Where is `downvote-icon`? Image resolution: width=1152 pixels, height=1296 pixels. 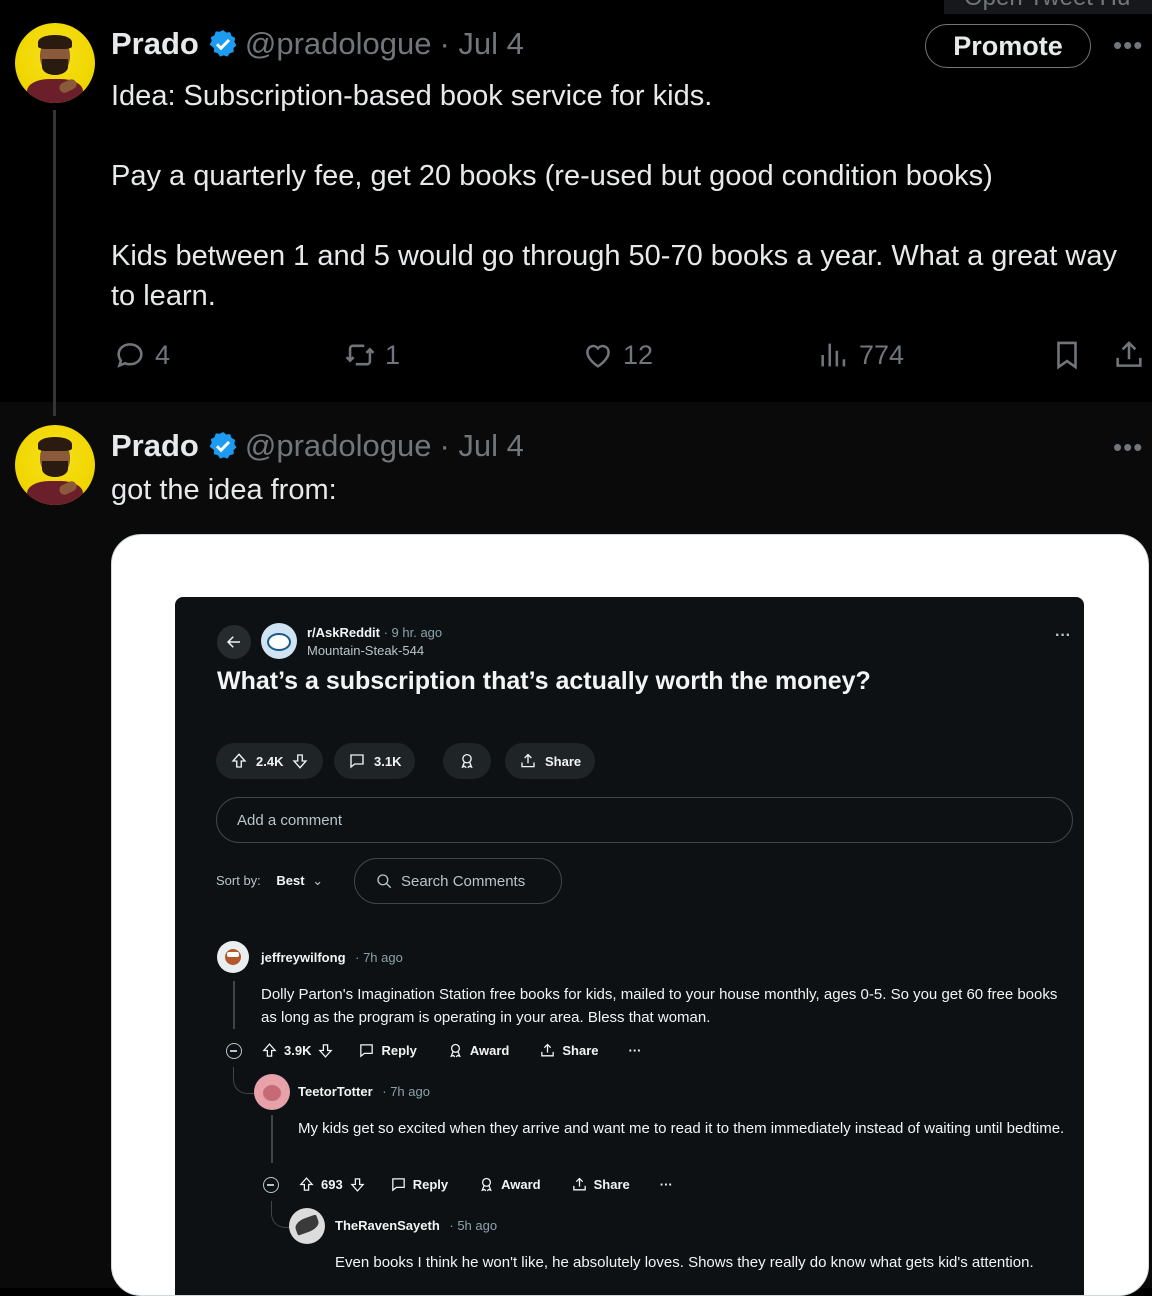
downvote-icon is located at coordinates (300, 761).